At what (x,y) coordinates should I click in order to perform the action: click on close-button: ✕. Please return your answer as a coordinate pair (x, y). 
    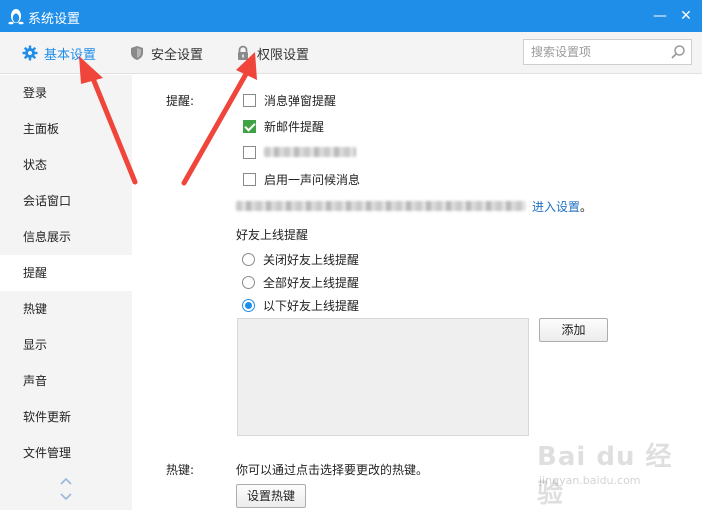
    Looking at the image, I should click on (686, 16).